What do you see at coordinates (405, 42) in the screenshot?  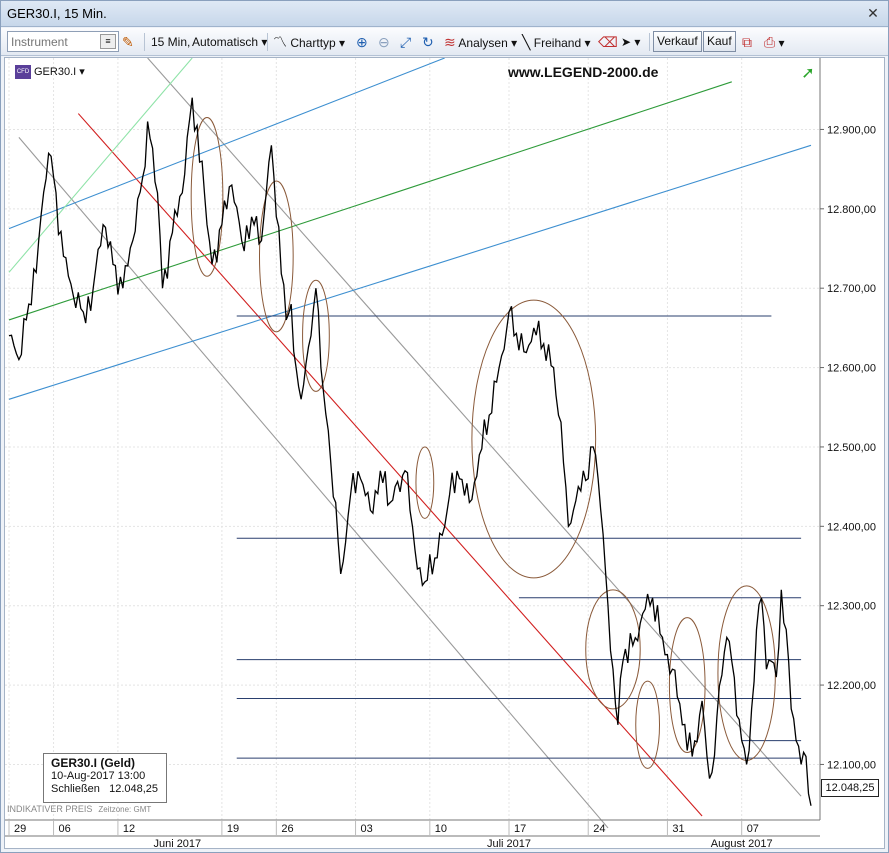 I see `fit-icon: ⤢` at bounding box center [405, 42].